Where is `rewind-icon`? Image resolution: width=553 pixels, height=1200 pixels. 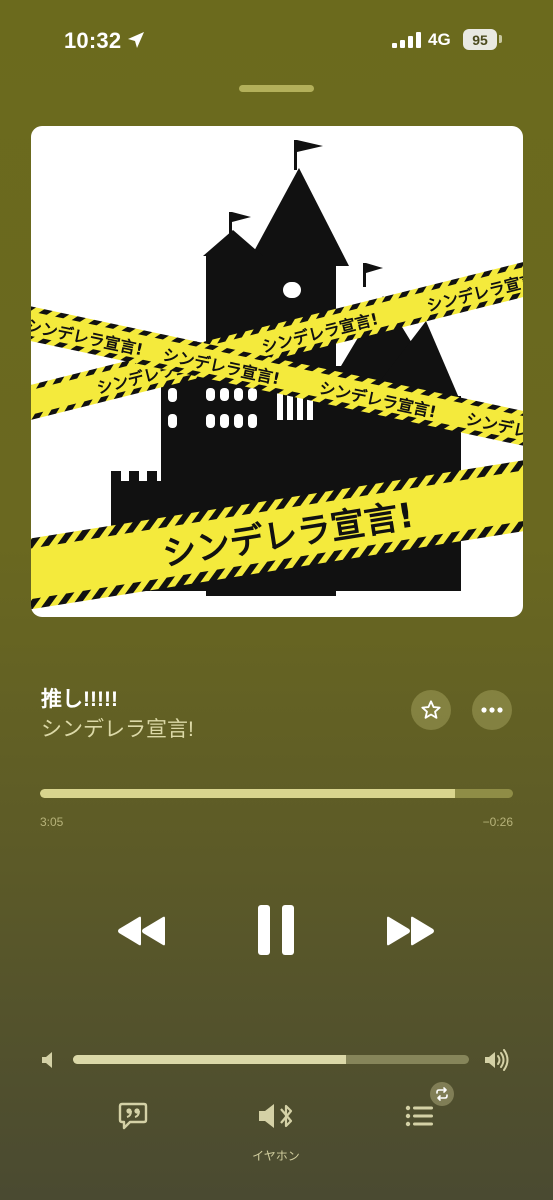 rewind-icon is located at coordinates (141, 931).